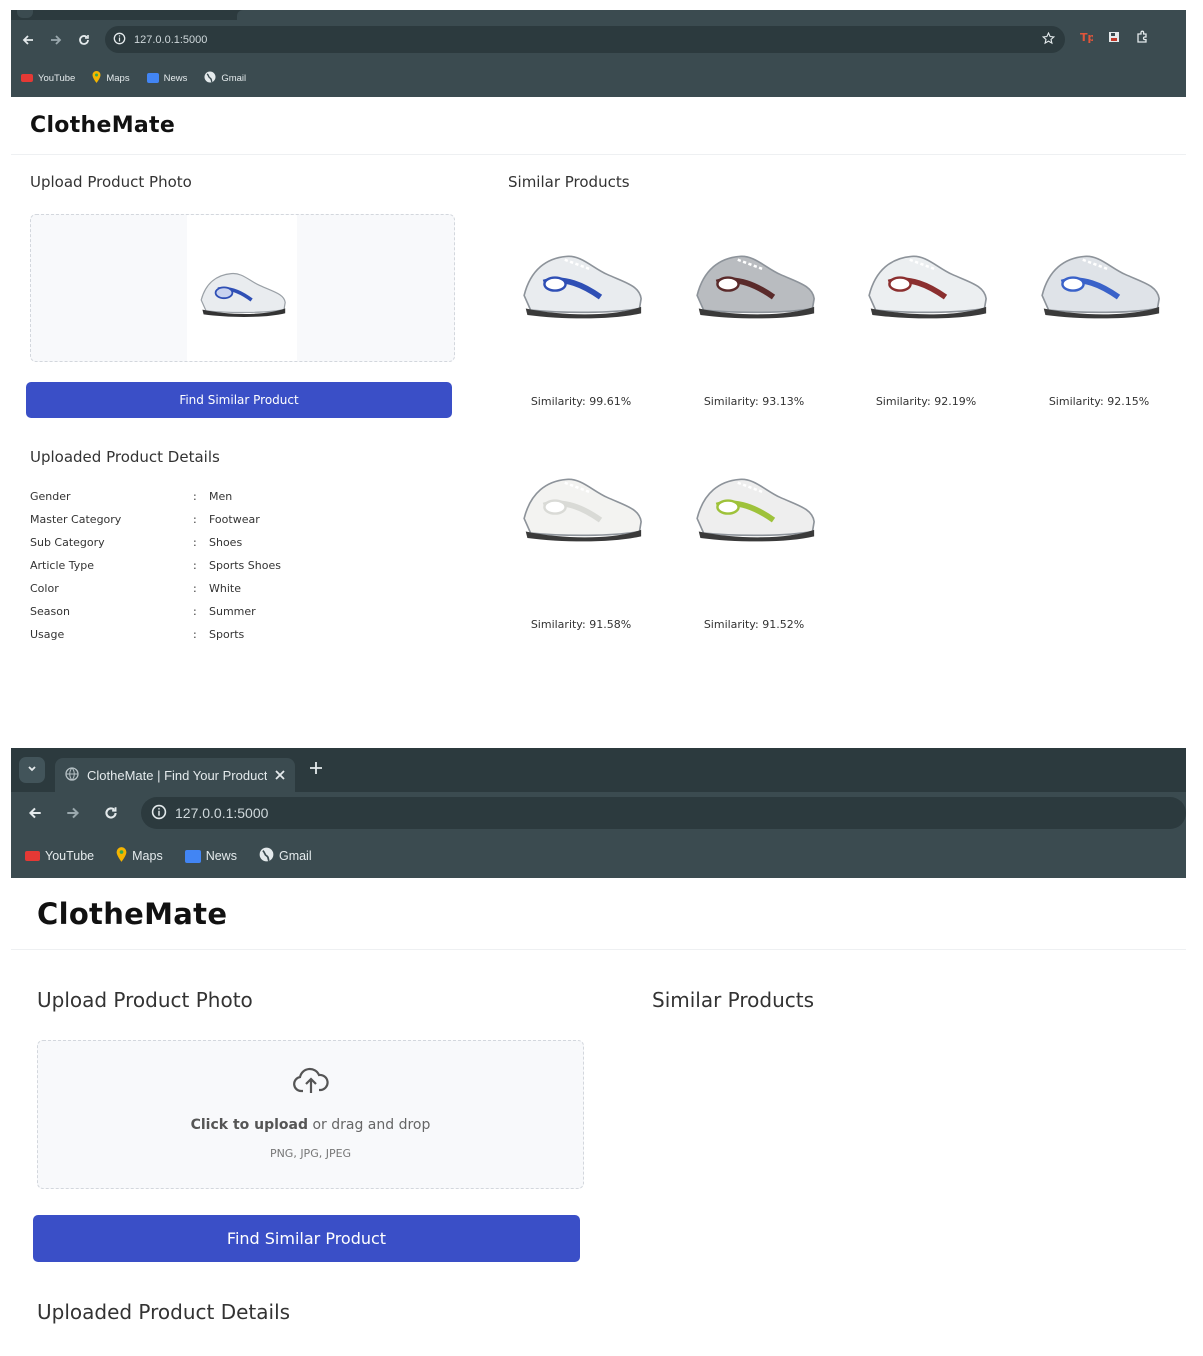 The image size is (1203, 1356). What do you see at coordinates (136, 542) in the screenshot?
I see `detail-row: Sub Category: Shoes` at bounding box center [136, 542].